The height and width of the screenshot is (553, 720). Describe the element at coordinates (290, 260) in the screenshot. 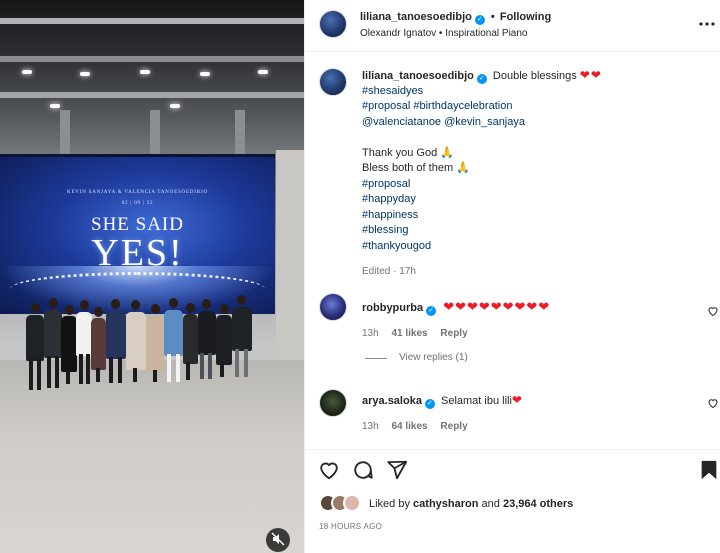

I see `wall` at that location.